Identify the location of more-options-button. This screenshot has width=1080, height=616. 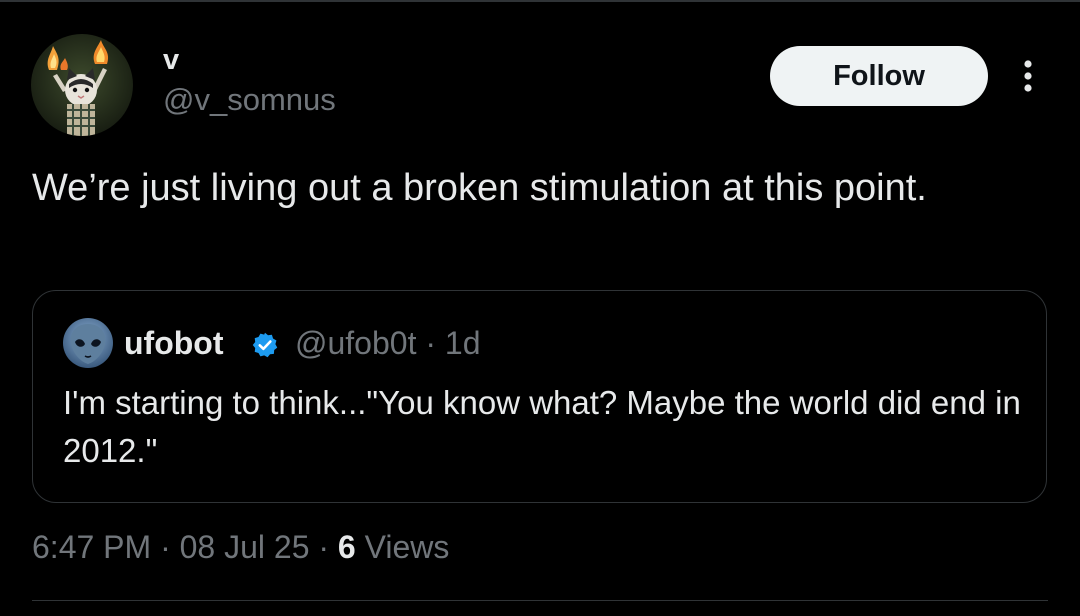
(1028, 76).